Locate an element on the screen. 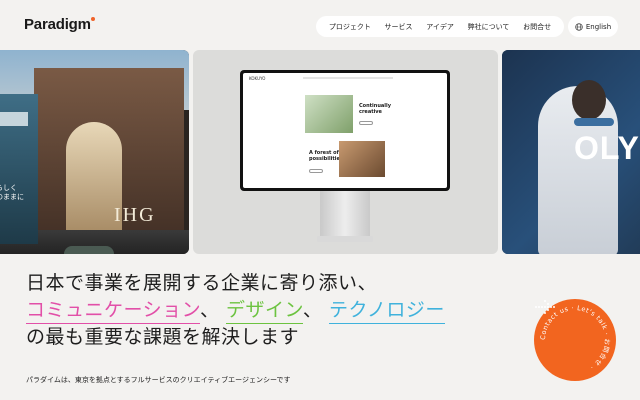 The width and height of the screenshot is (640, 400). monitor-base is located at coordinates (345, 239).